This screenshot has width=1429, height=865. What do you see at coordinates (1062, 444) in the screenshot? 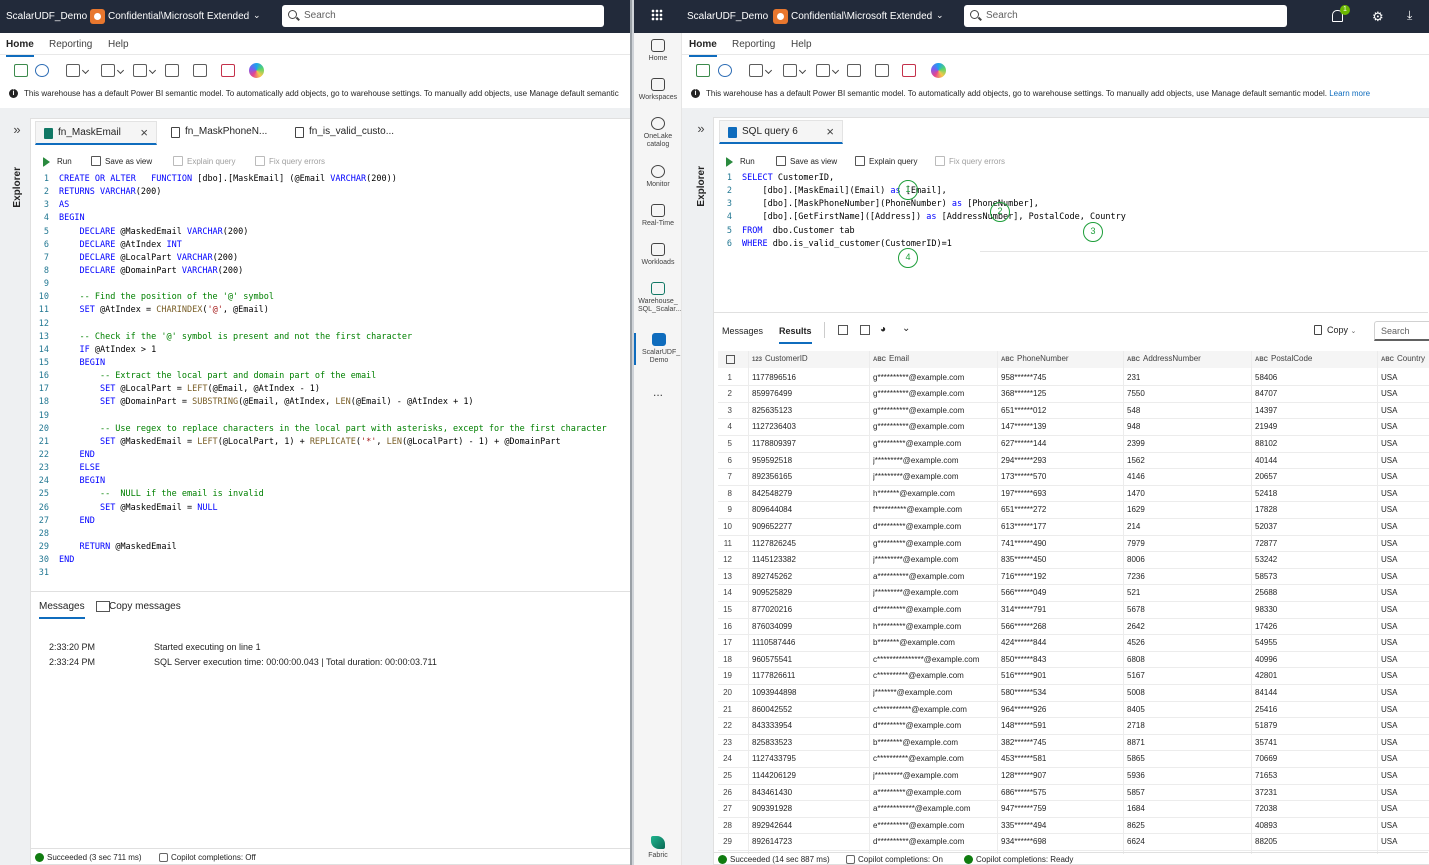
I see `table-cell: 627******144` at bounding box center [1062, 444].